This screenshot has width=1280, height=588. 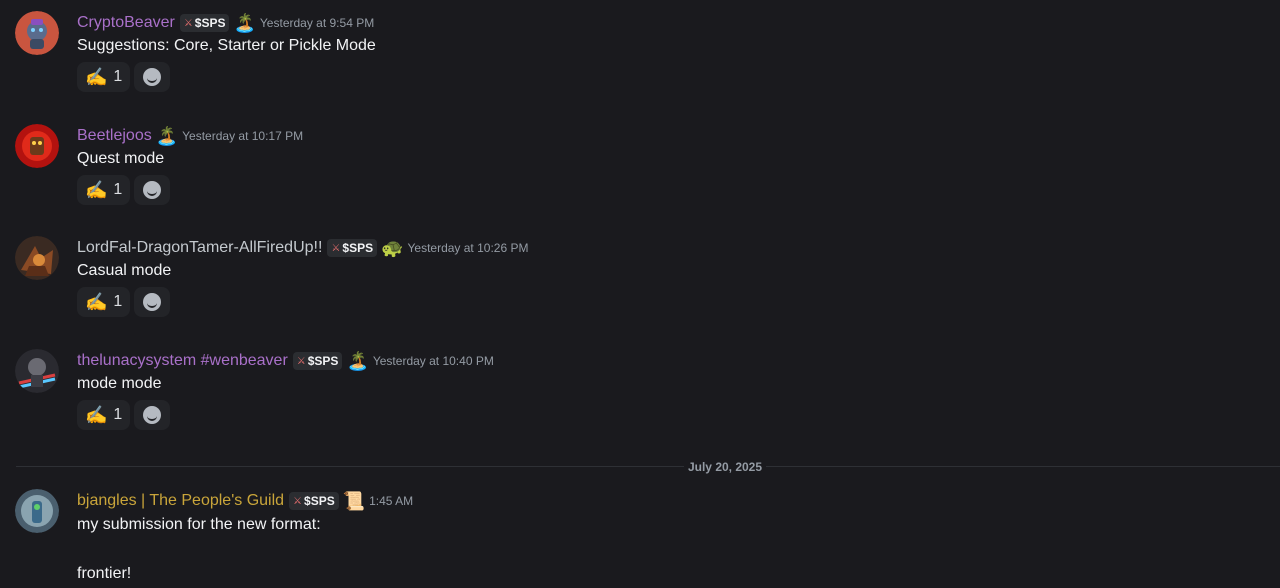 I want to click on date-divider: July 20, 2025, so click(x=640, y=467).